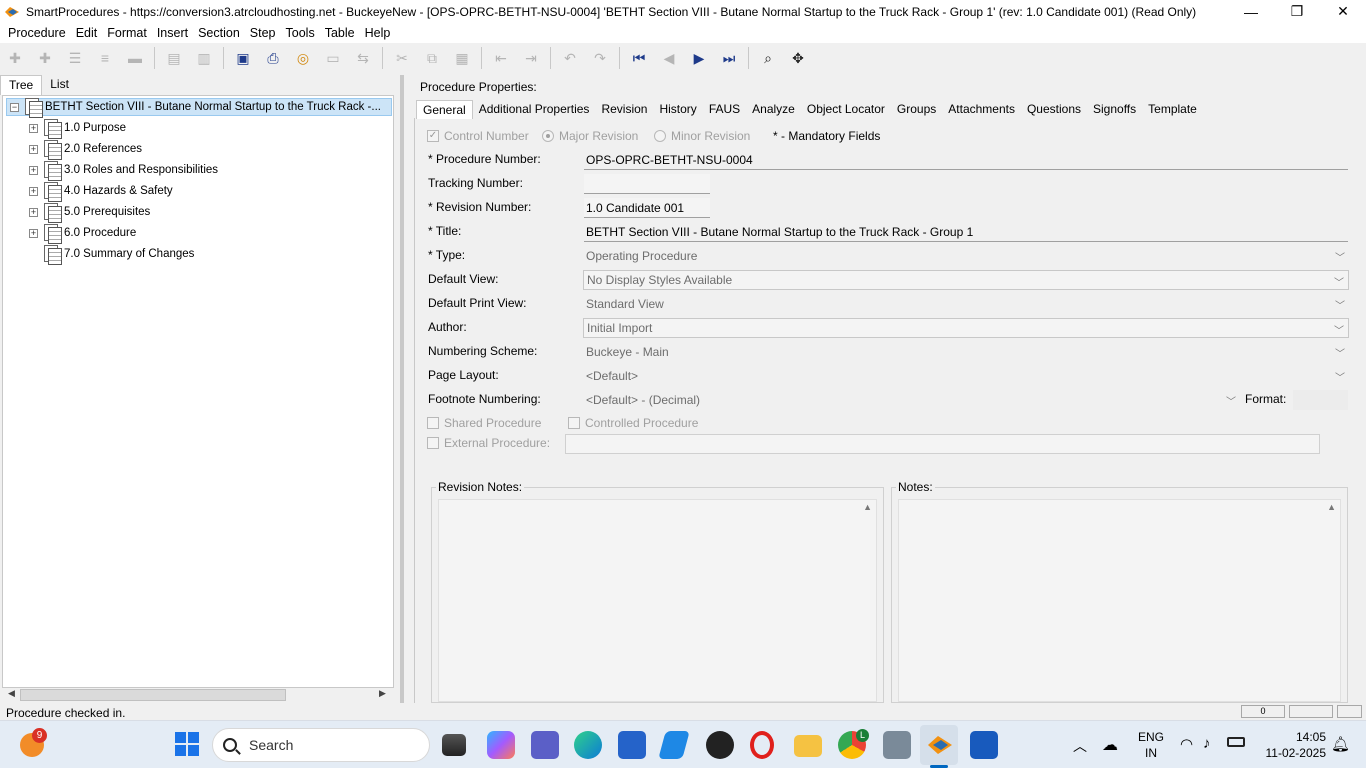 This screenshot has width=1366, height=768. I want to click on remote-app-icon, so click(897, 745).